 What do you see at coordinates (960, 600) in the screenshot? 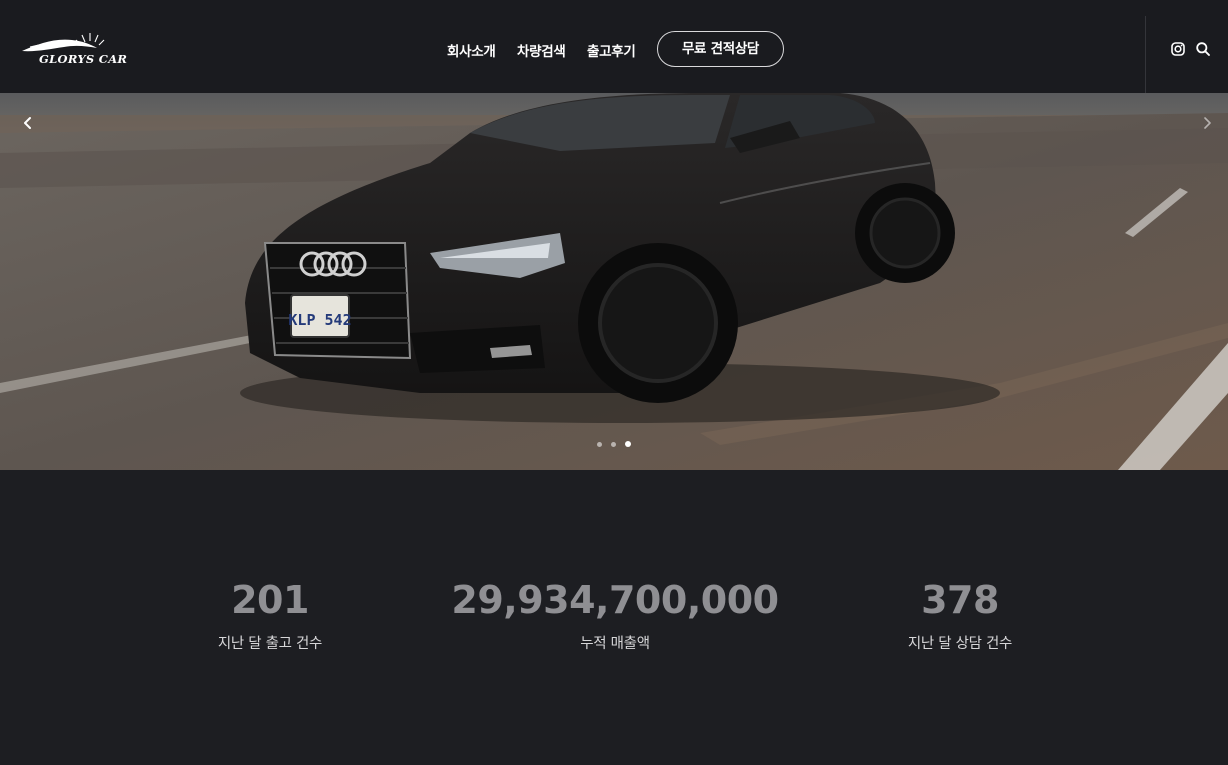
I see `stat-value: 378` at bounding box center [960, 600].